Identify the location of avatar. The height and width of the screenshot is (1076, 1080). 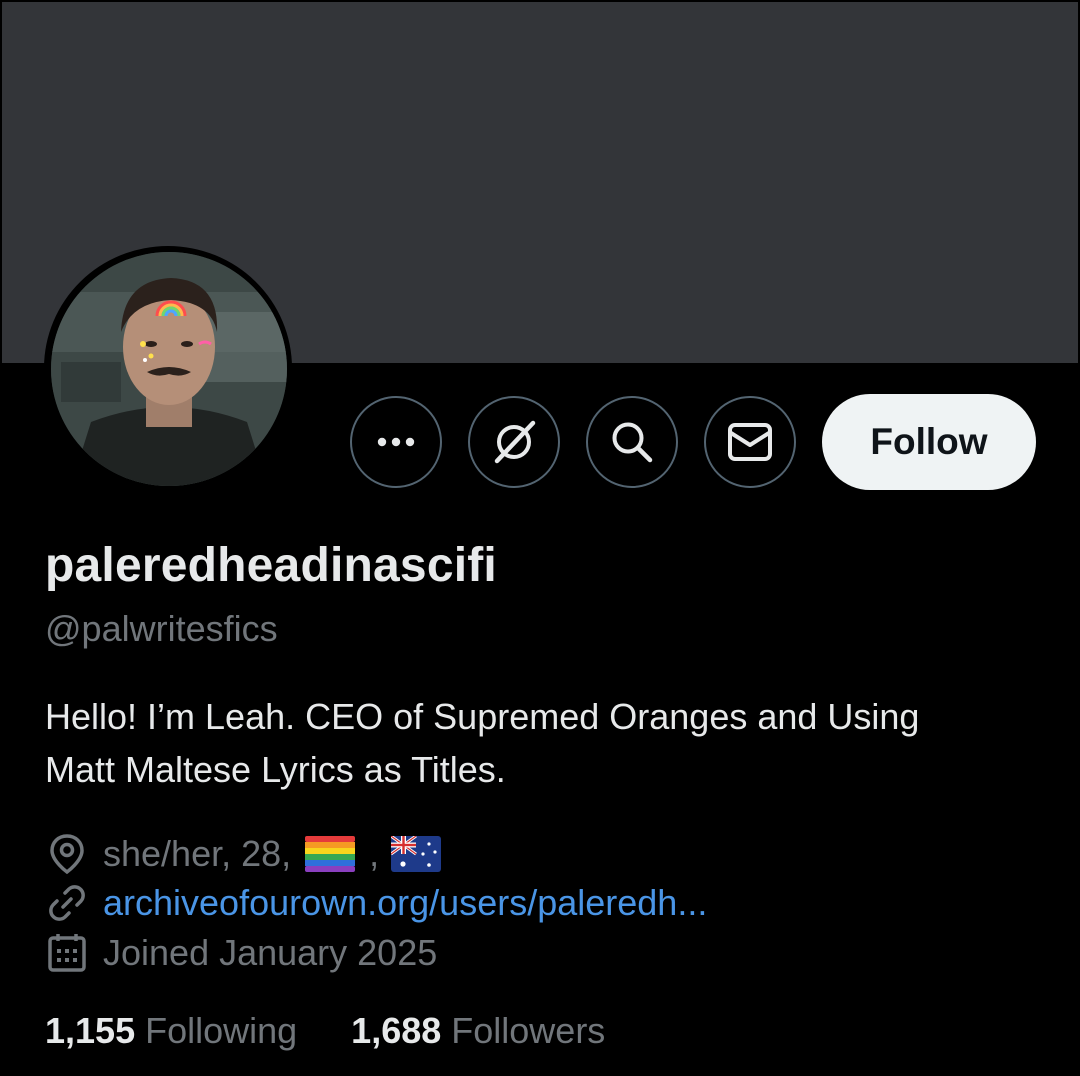
(169, 369).